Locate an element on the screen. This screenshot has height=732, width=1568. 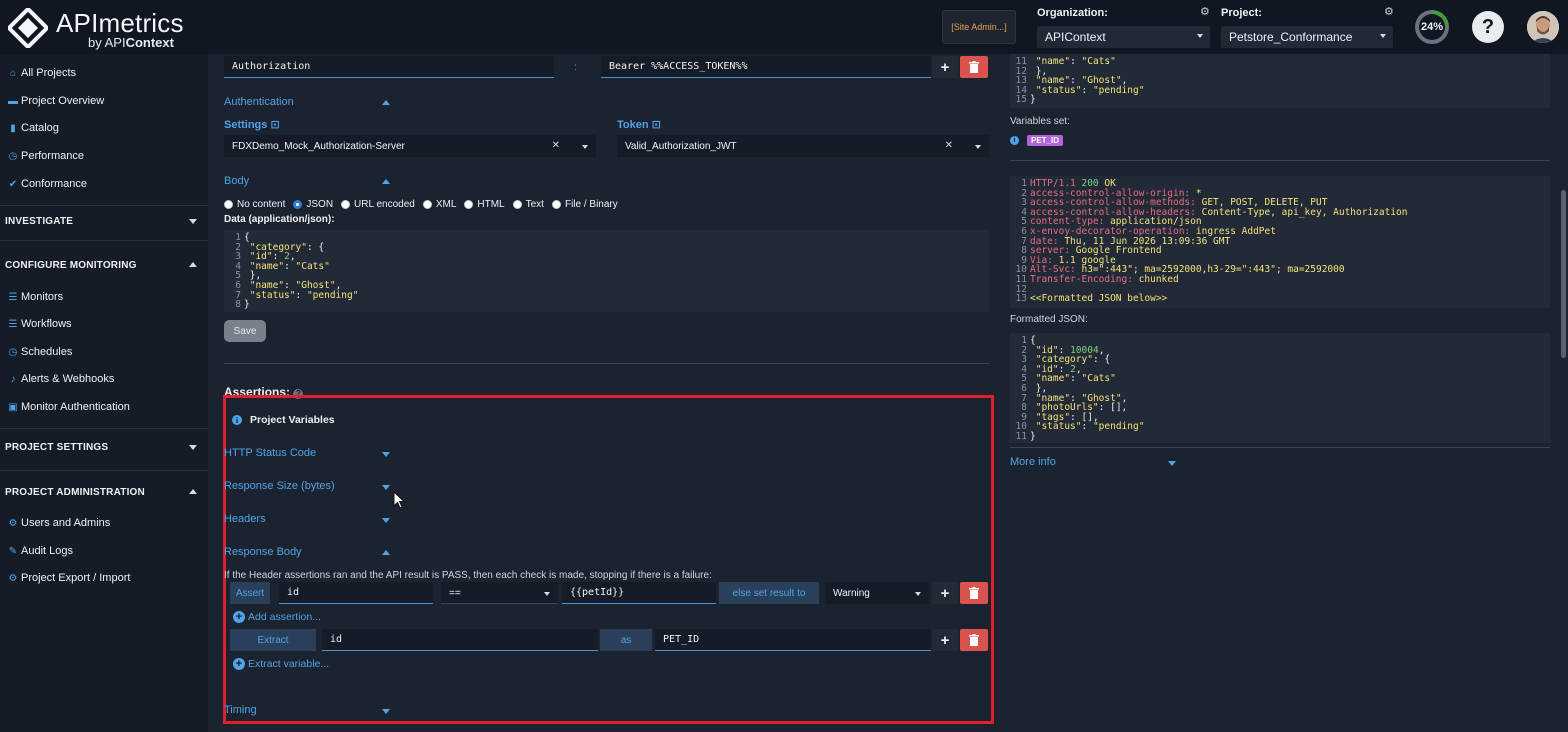
organization-select: APIContext is located at coordinates (1123, 37).